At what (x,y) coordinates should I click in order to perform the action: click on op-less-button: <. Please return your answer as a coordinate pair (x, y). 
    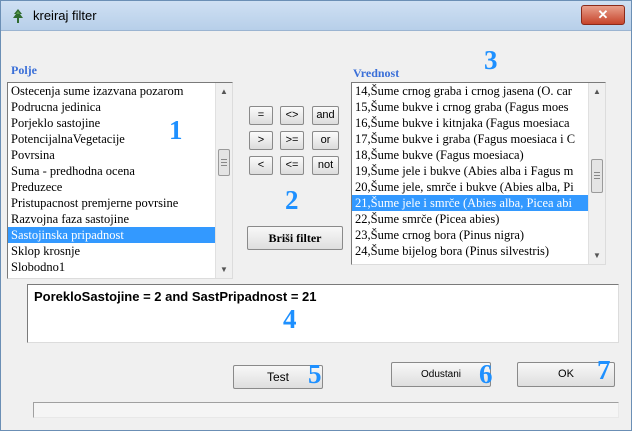
    Looking at the image, I should click on (261, 165).